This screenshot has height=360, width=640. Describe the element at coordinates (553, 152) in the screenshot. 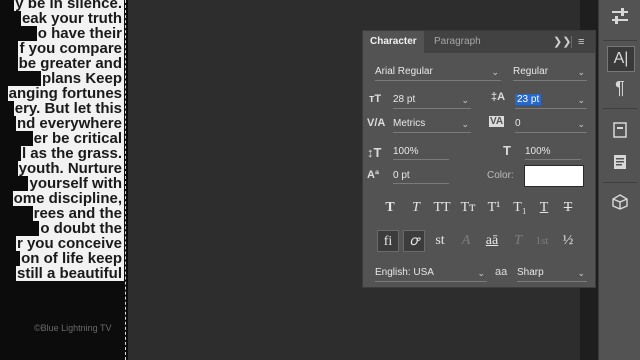

I see `horizontal-scale-field: 100%` at that location.